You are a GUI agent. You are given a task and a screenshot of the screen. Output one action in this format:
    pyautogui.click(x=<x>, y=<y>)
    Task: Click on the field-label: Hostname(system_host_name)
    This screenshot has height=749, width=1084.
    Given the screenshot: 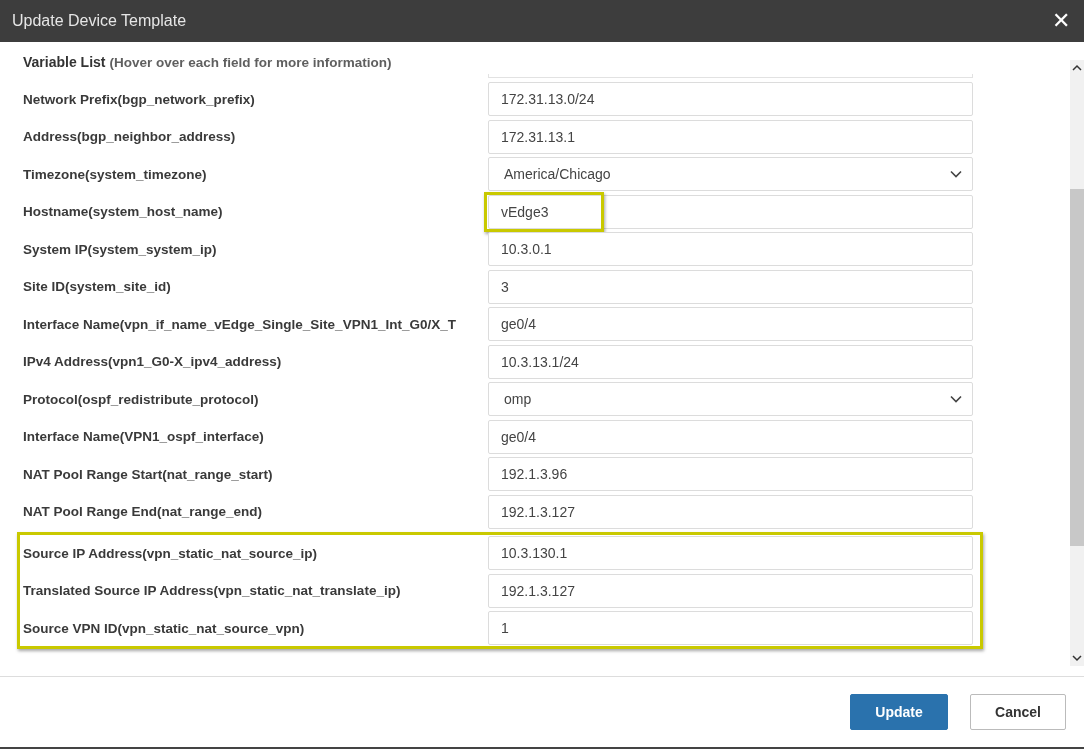 What is the action you would take?
    pyautogui.click(x=123, y=211)
    